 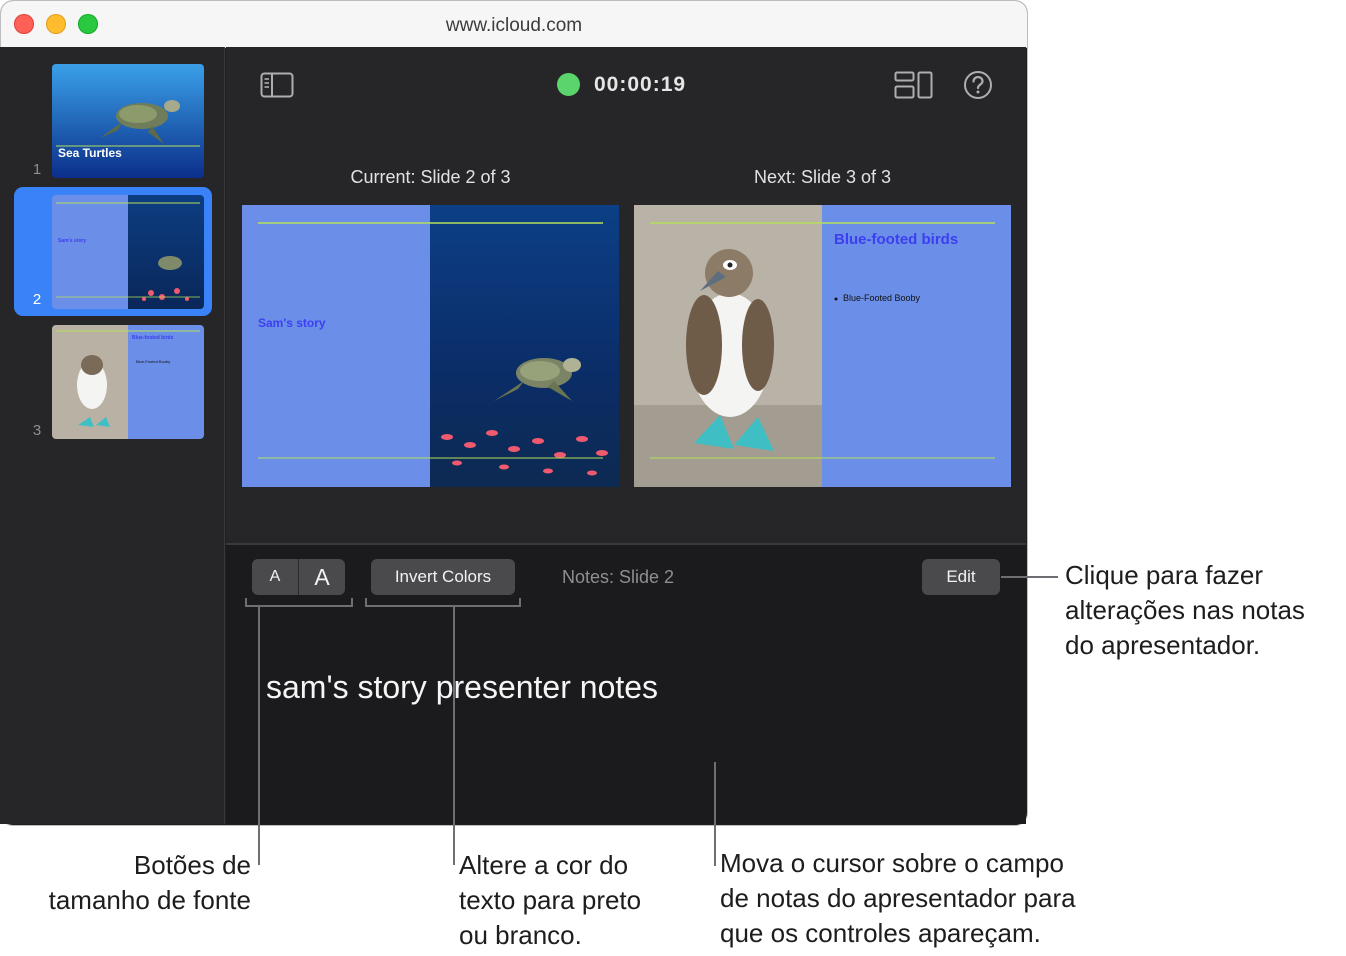 I want to click on slide-thumbnail-1: Sea Turtles, so click(x=128, y=121).